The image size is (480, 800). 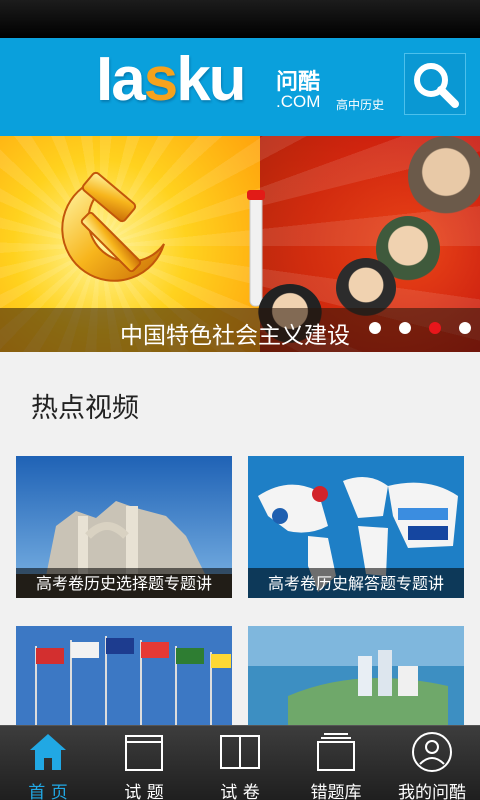 I want to click on hammer-sickle-emblem, so click(x=113, y=226).